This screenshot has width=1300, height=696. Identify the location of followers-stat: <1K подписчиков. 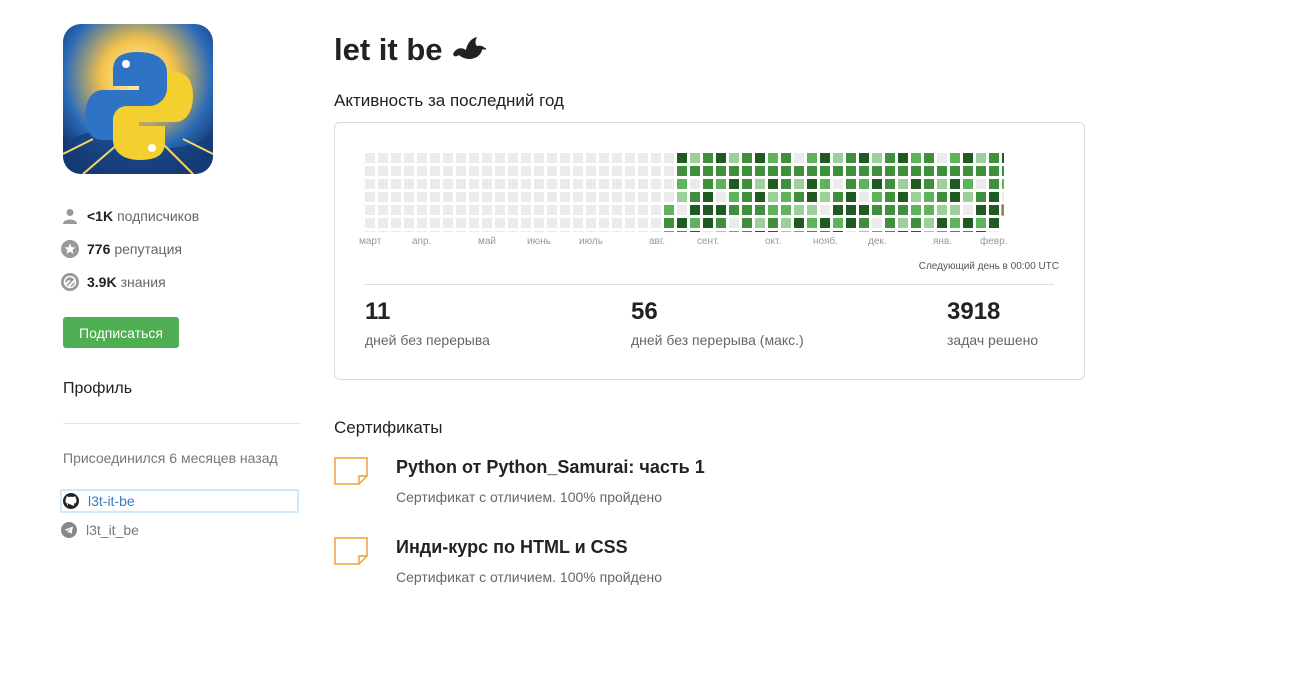
(130, 216).